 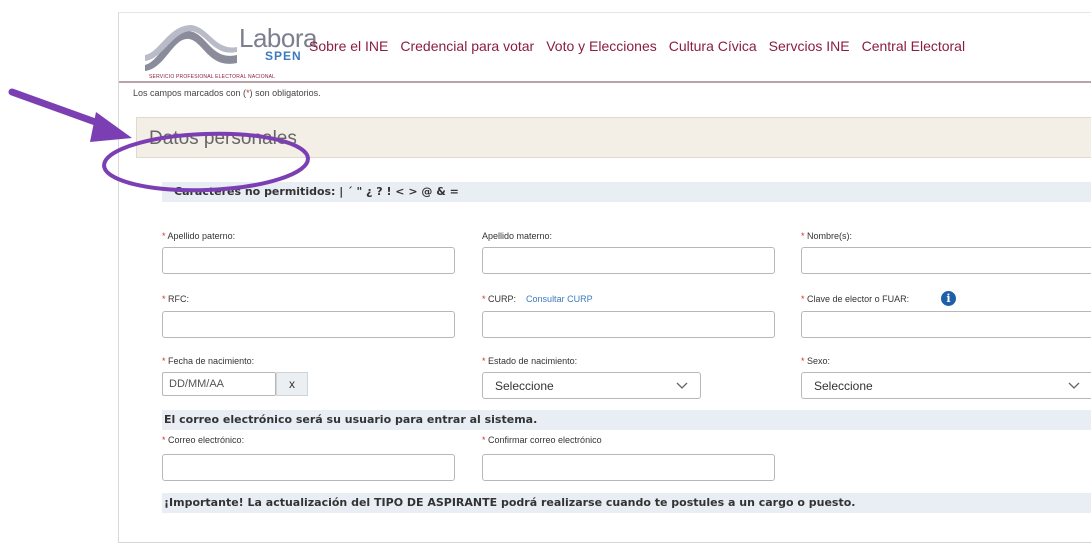 I want to click on brand-suffix: SPEN, so click(x=283, y=56).